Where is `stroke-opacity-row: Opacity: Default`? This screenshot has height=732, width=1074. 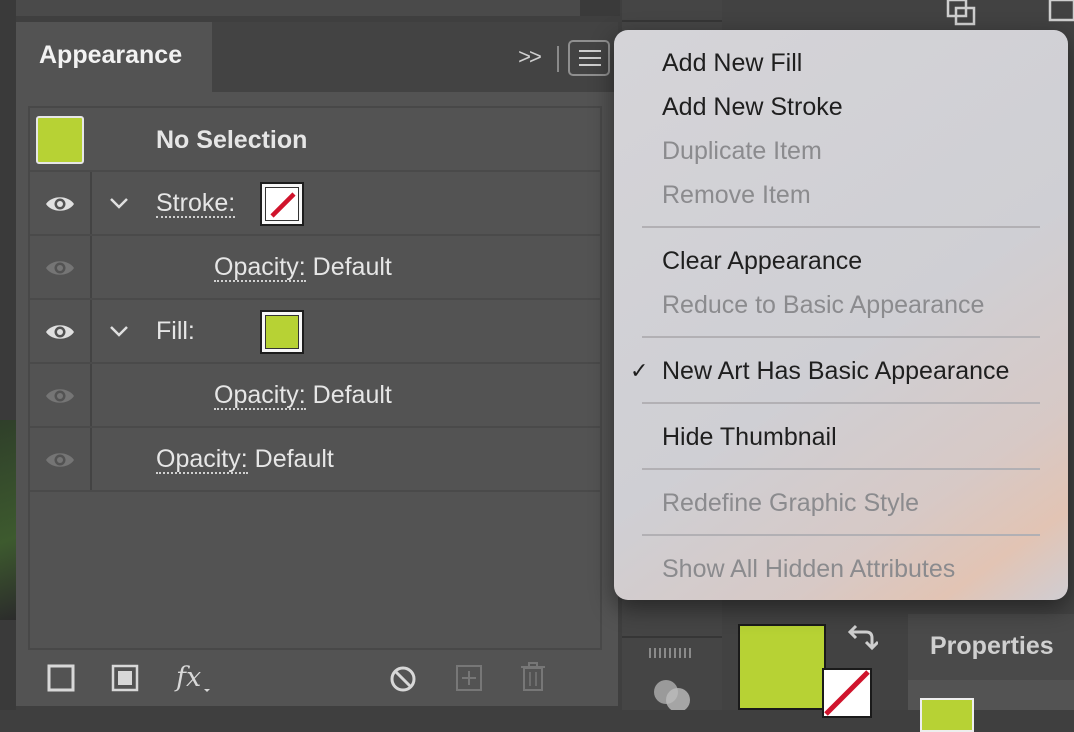 stroke-opacity-row: Opacity: Default is located at coordinates (315, 268).